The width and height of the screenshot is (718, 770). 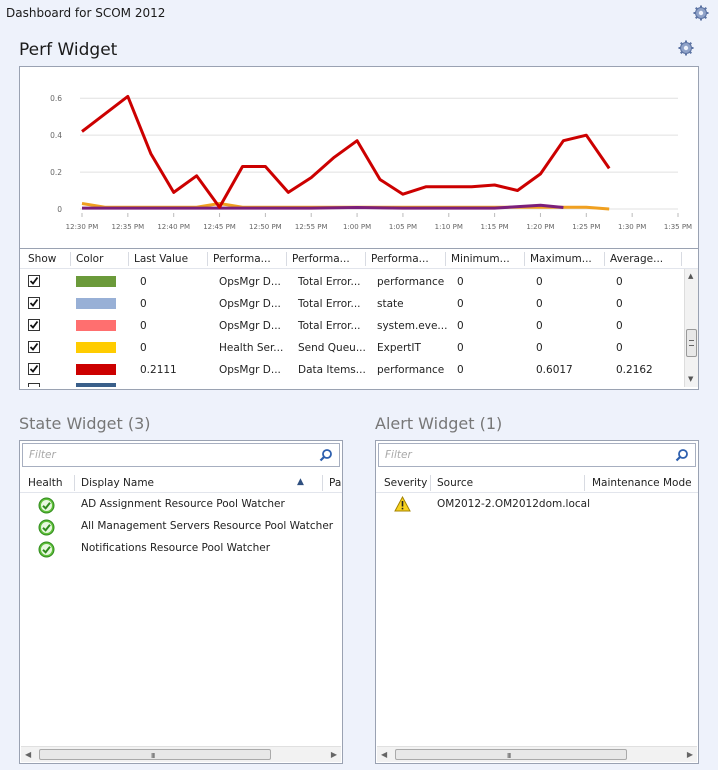 I want to click on column-path: Pa, so click(x=335, y=483).